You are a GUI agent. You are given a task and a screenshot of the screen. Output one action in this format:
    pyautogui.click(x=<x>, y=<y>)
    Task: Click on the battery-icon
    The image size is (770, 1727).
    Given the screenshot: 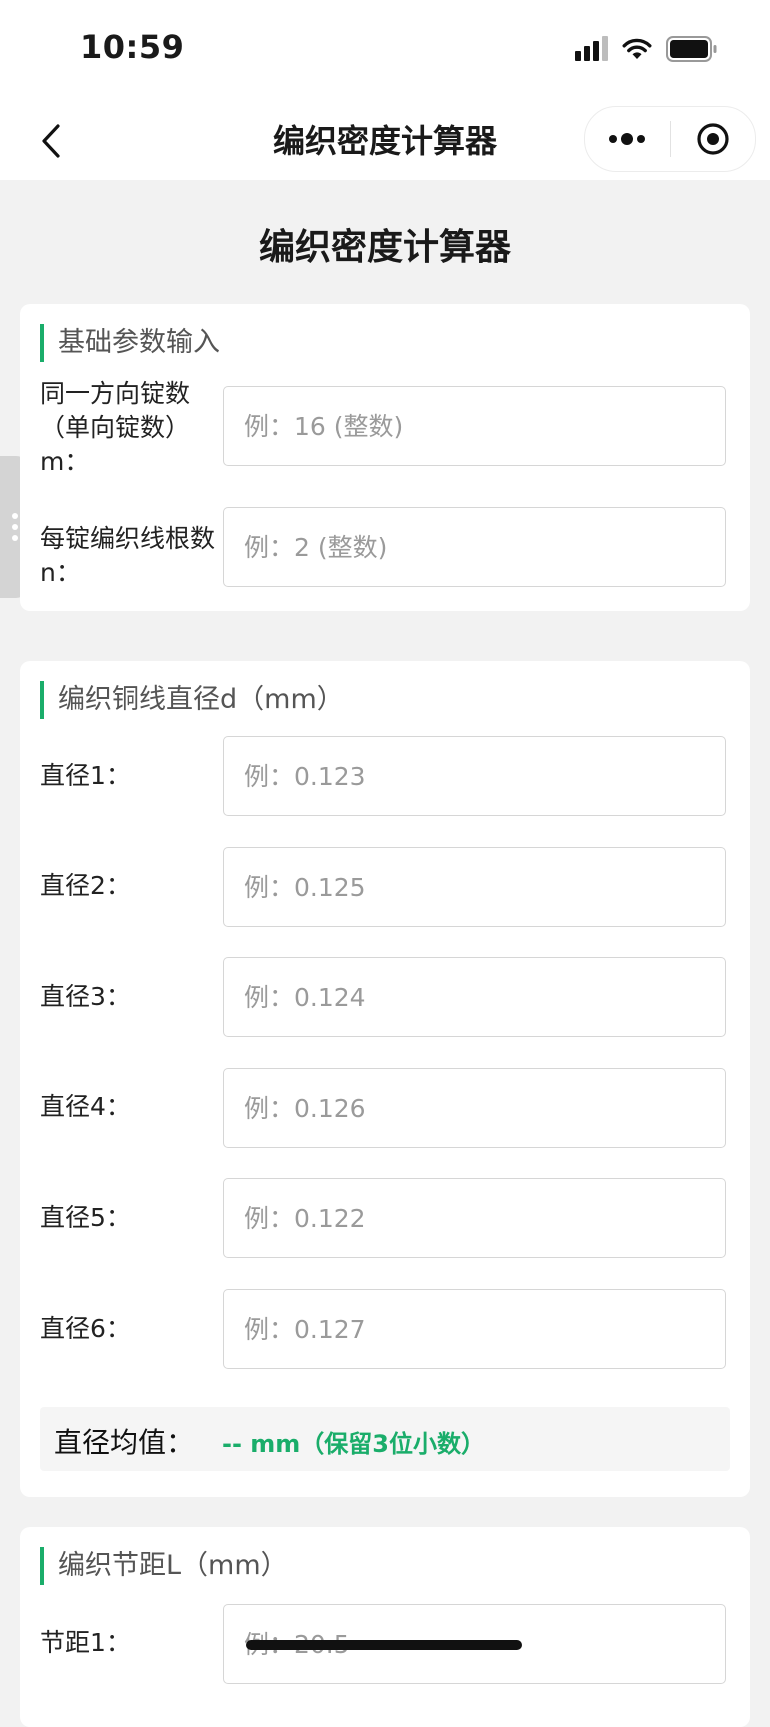 What is the action you would take?
    pyautogui.click(x=691, y=49)
    